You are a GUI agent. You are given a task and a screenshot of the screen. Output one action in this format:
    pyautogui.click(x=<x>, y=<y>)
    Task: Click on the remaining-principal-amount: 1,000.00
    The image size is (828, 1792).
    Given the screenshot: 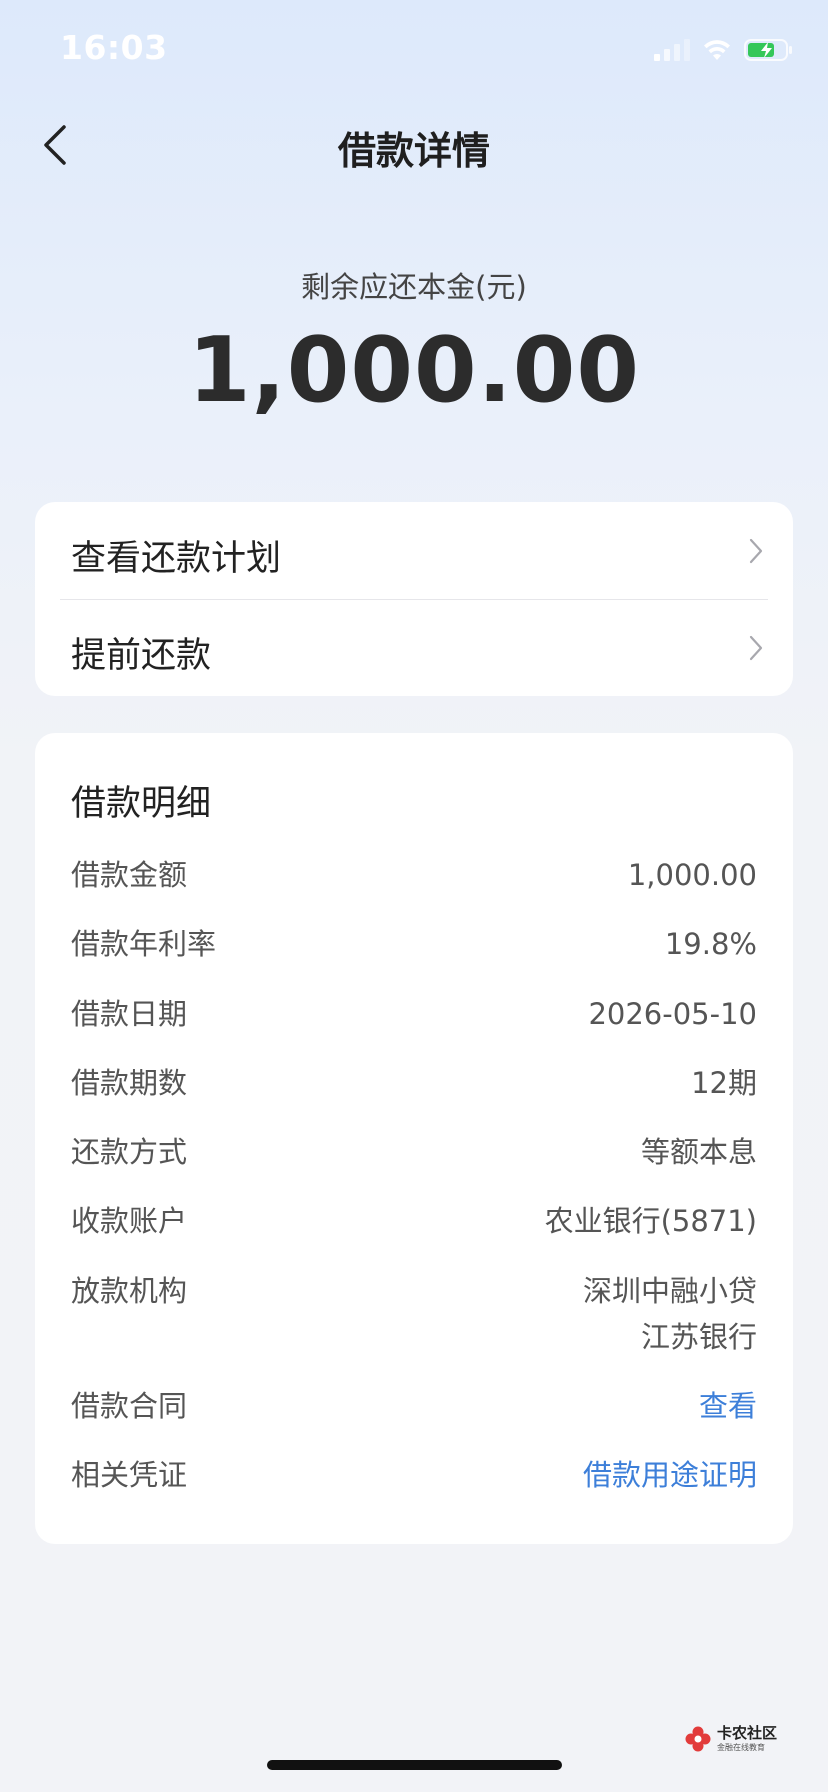 What is the action you would take?
    pyautogui.click(x=414, y=370)
    